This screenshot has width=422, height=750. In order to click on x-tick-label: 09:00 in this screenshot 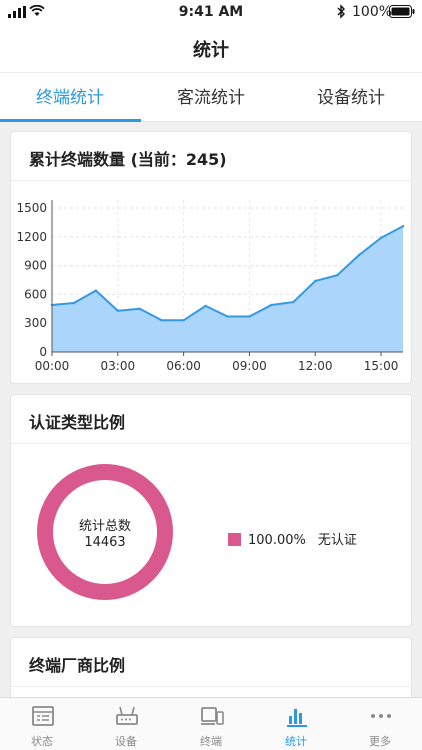, I will do `click(249, 366)`.